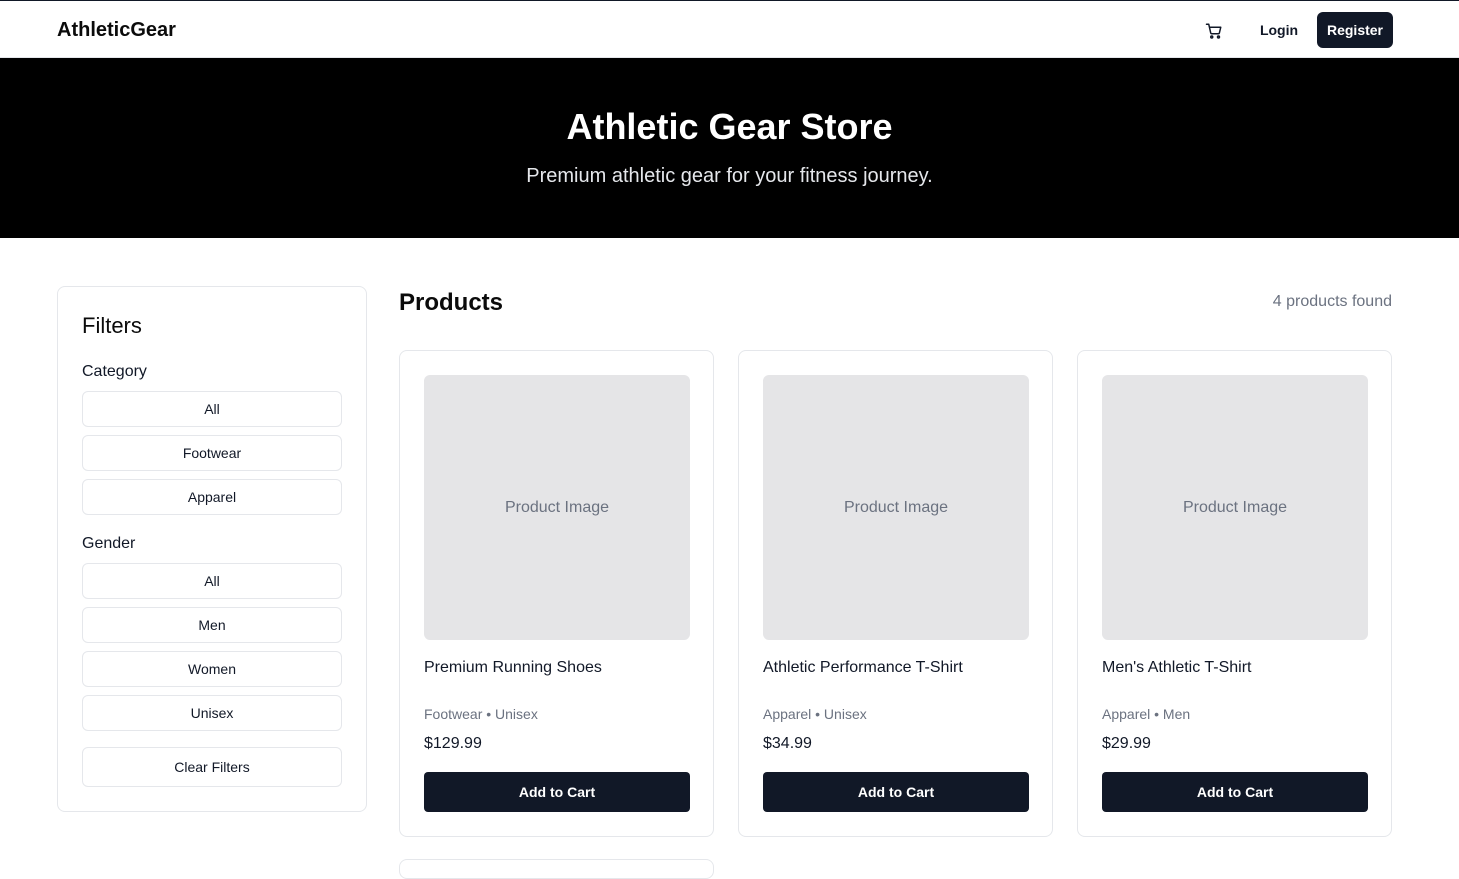 Image resolution: width=1459 pixels, height=879 pixels. I want to click on product-name: Men's Athletic T-Shirt, so click(1176, 668).